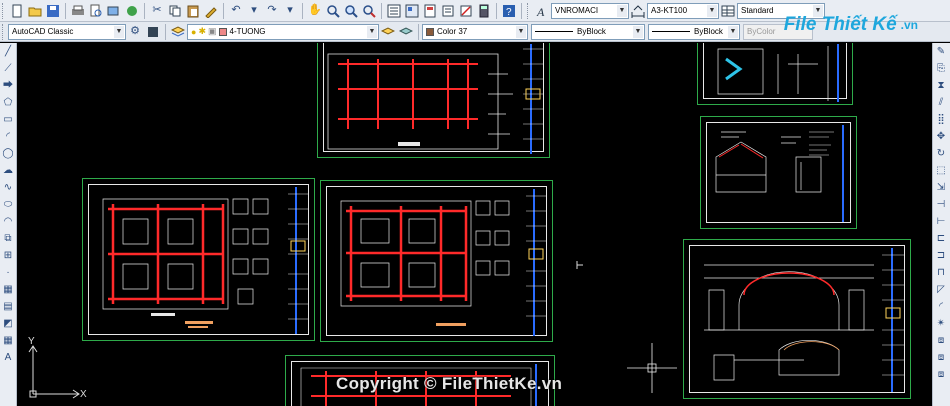  Describe the element at coordinates (683, 10) in the screenshot. I see `dimension-style-select: A3-KT100 ▼` at that location.